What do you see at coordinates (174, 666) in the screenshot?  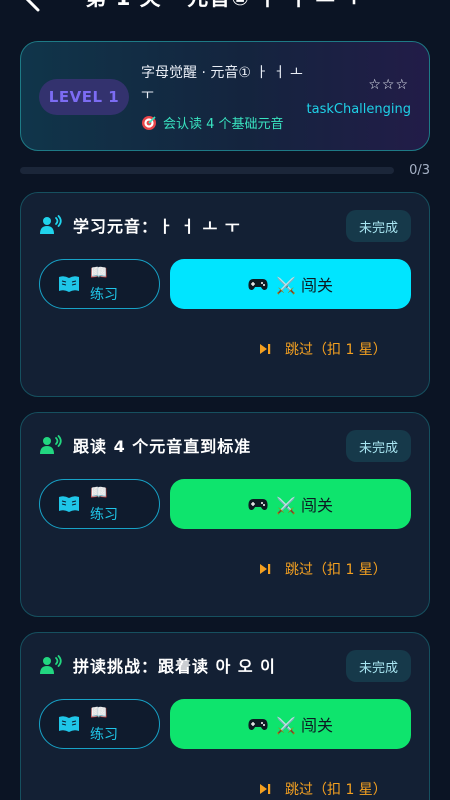 I see `task-title: 拼读挑战：跟着读 아 오 이` at bounding box center [174, 666].